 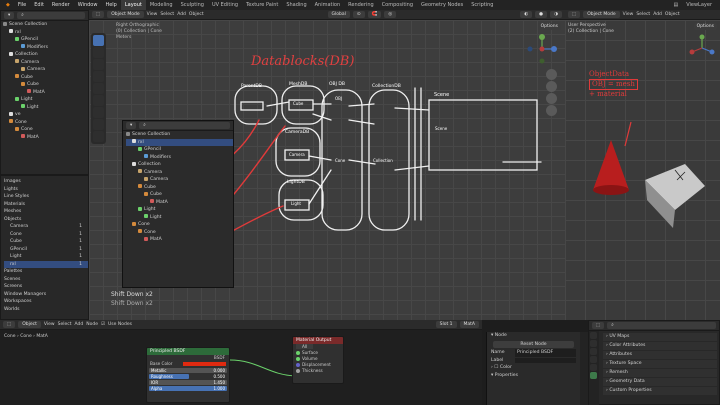 What do you see at coordinates (593, 335) in the screenshot?
I see `tool-tab-icon` at bounding box center [593, 335].